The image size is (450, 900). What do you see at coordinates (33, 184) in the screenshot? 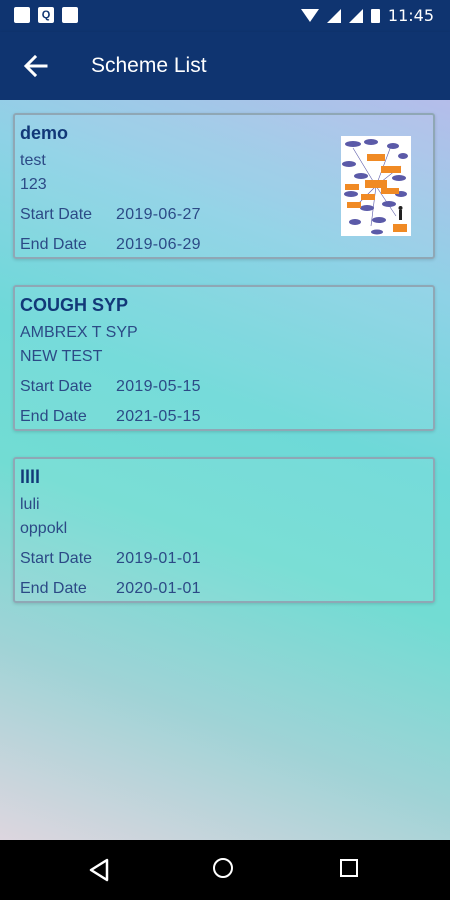
I see `scheme-code: 123` at bounding box center [33, 184].